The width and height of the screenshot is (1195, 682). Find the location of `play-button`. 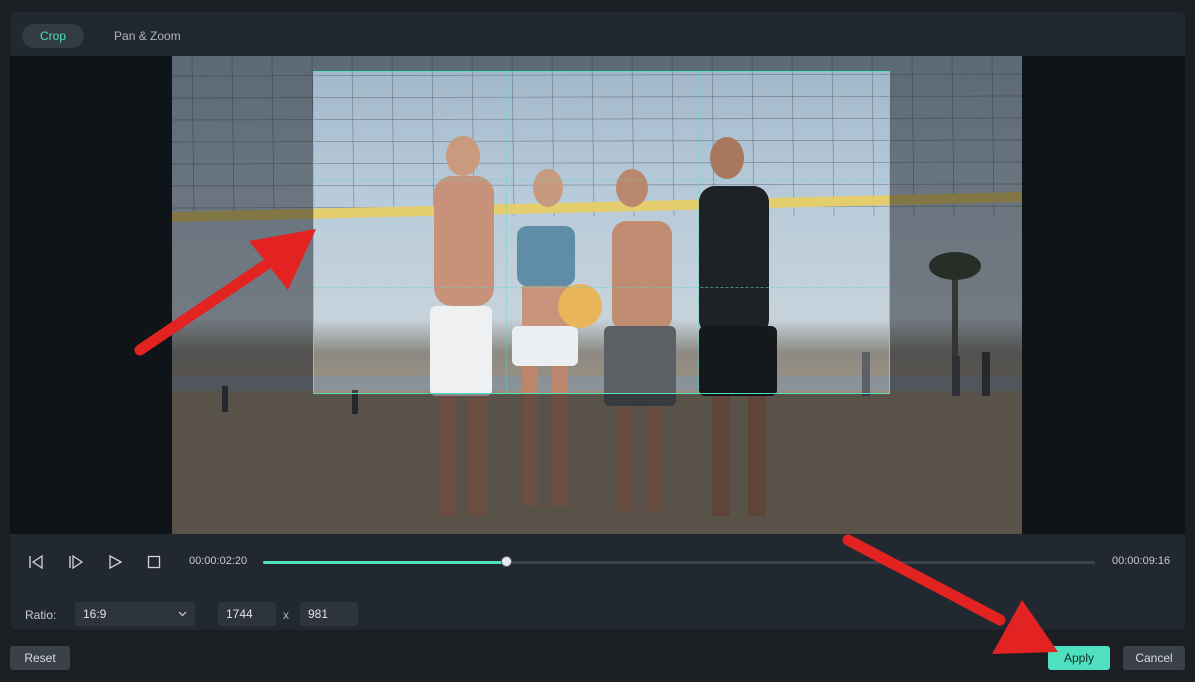

play-button is located at coordinates (115, 562).